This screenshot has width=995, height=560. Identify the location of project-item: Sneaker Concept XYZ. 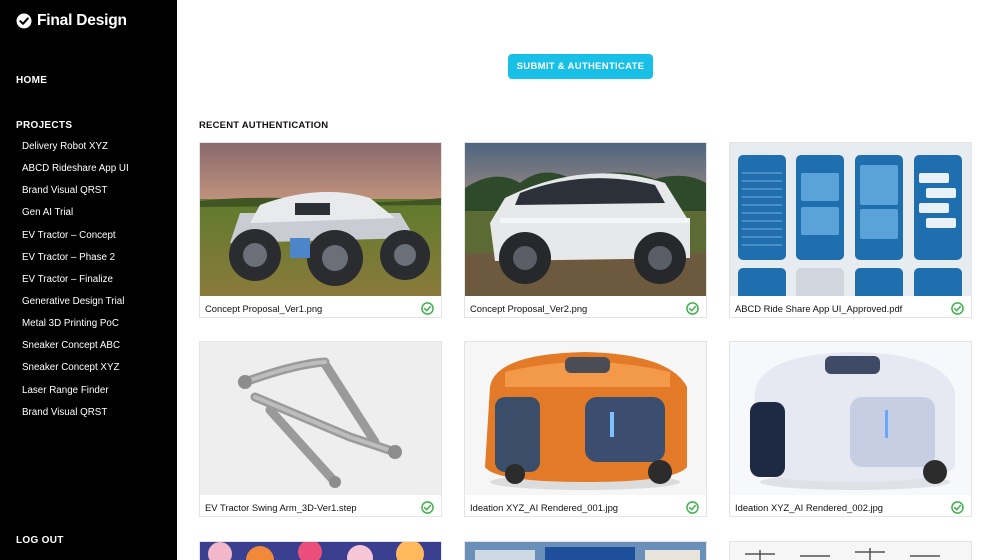
(75, 373).